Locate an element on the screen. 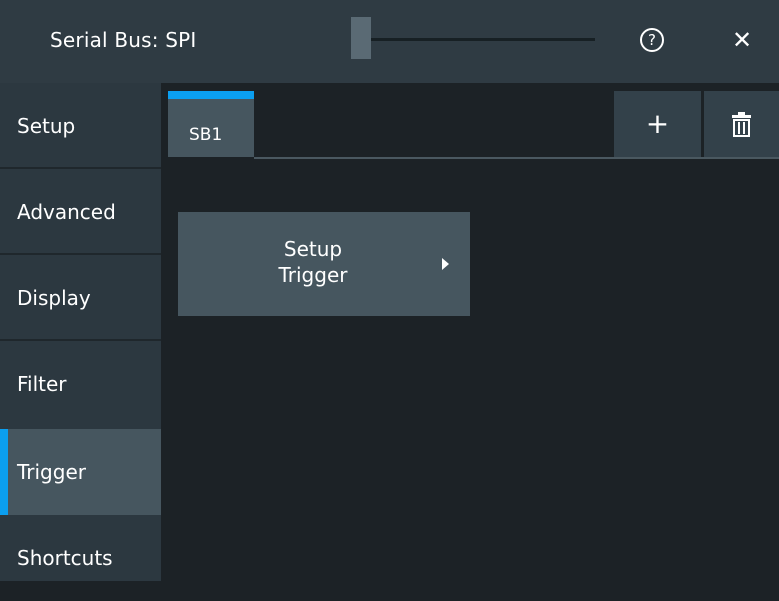 The image size is (779, 601). sidebar-item-label: Display is located at coordinates (54, 298).